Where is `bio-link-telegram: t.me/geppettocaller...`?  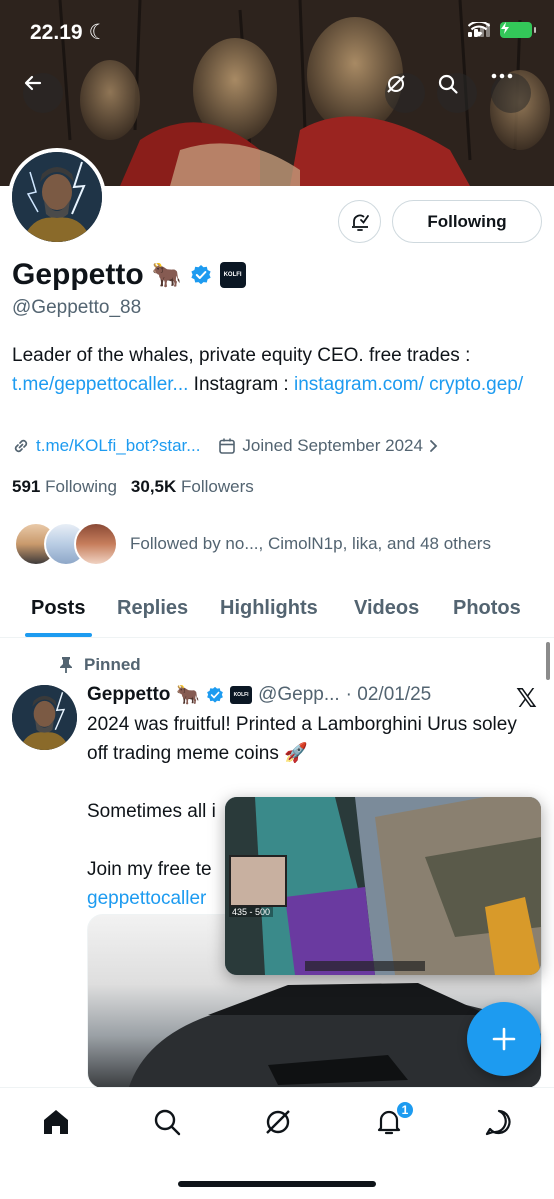 bio-link-telegram: t.me/geppettocaller... is located at coordinates (100, 384).